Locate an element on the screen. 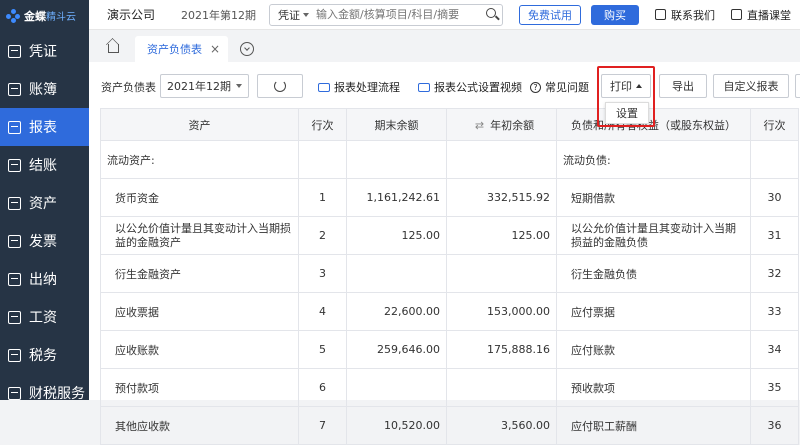 Image resolution: width=800 pixels, height=445 pixels. sidebar-item-label: 工资 is located at coordinates (43, 317).